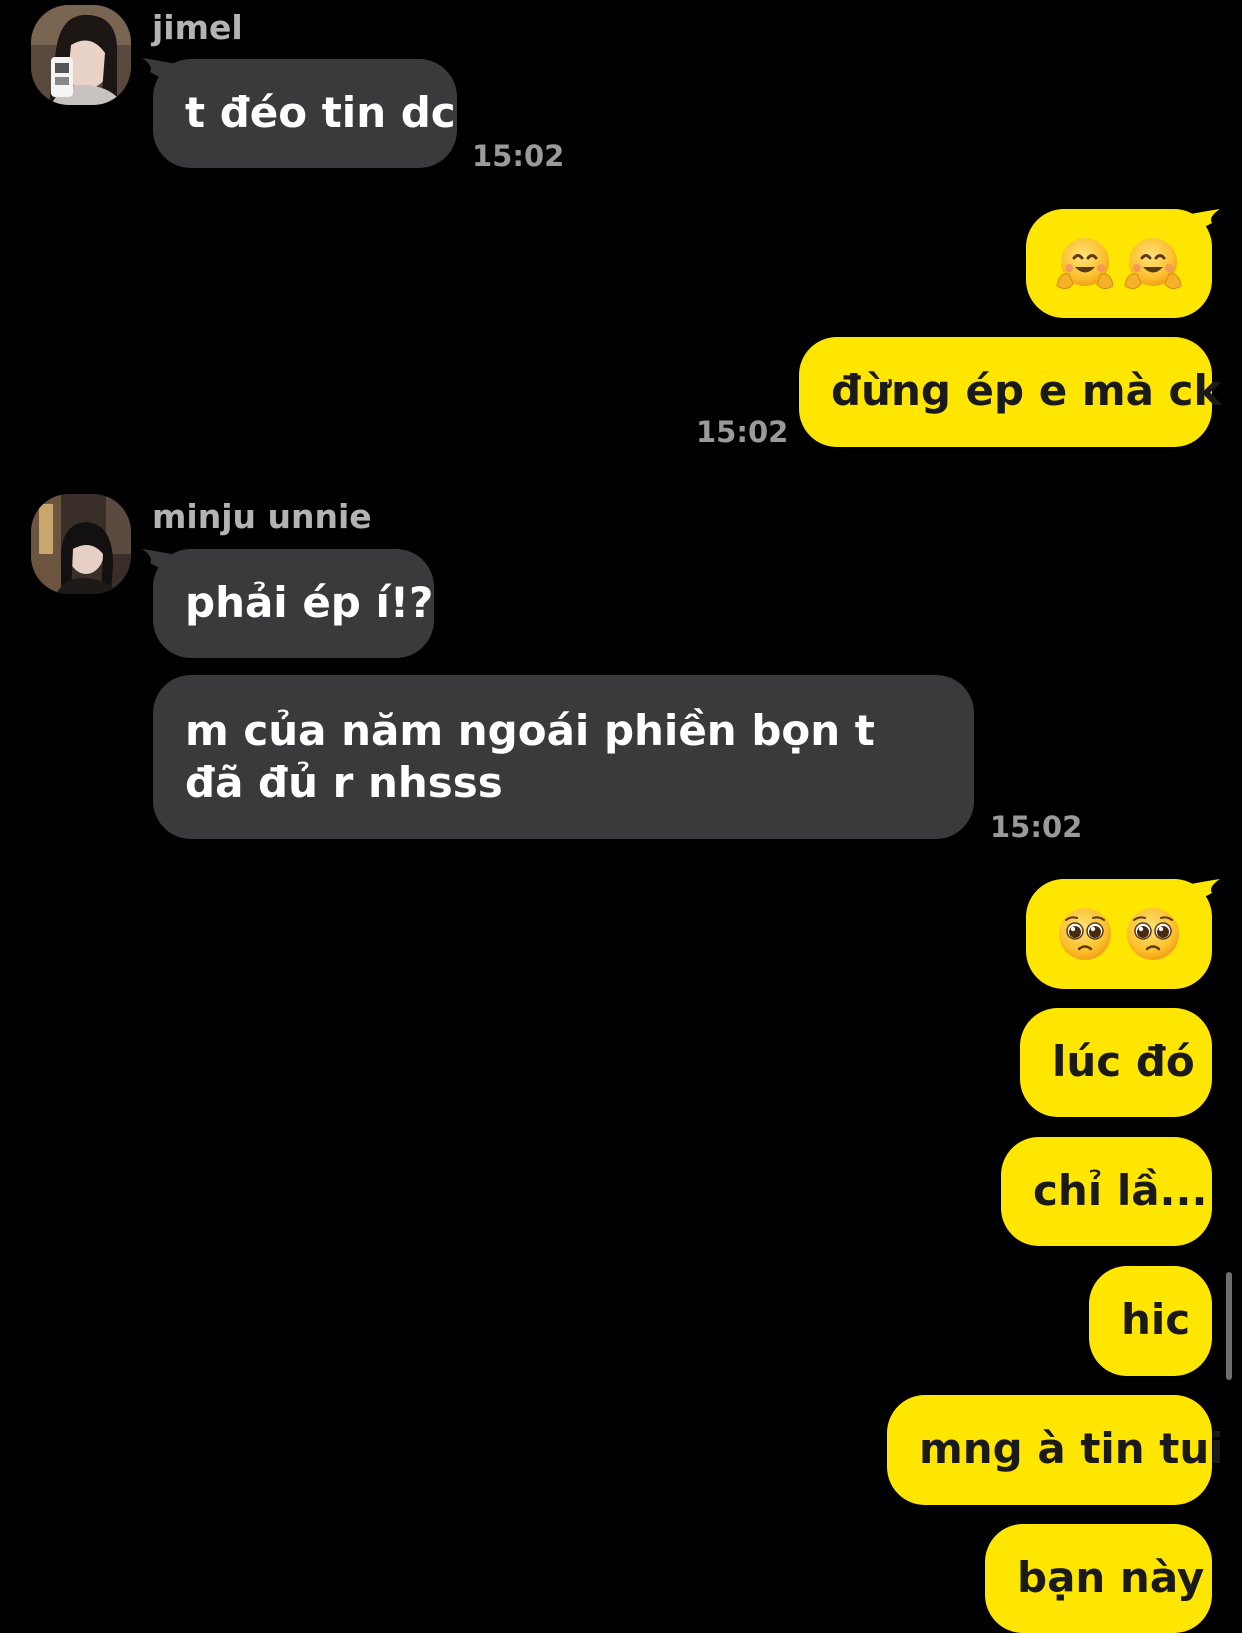  What do you see at coordinates (1098, 1578) in the screenshot?
I see `message-bubble: bạn này` at bounding box center [1098, 1578].